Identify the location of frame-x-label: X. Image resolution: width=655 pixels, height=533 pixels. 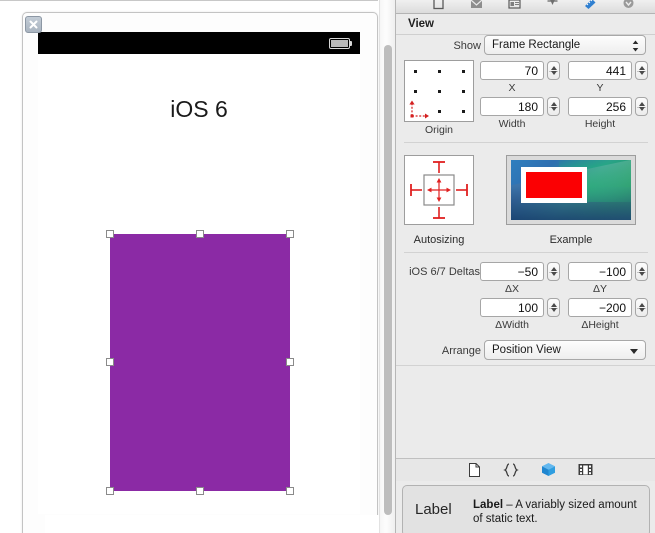
(512, 88).